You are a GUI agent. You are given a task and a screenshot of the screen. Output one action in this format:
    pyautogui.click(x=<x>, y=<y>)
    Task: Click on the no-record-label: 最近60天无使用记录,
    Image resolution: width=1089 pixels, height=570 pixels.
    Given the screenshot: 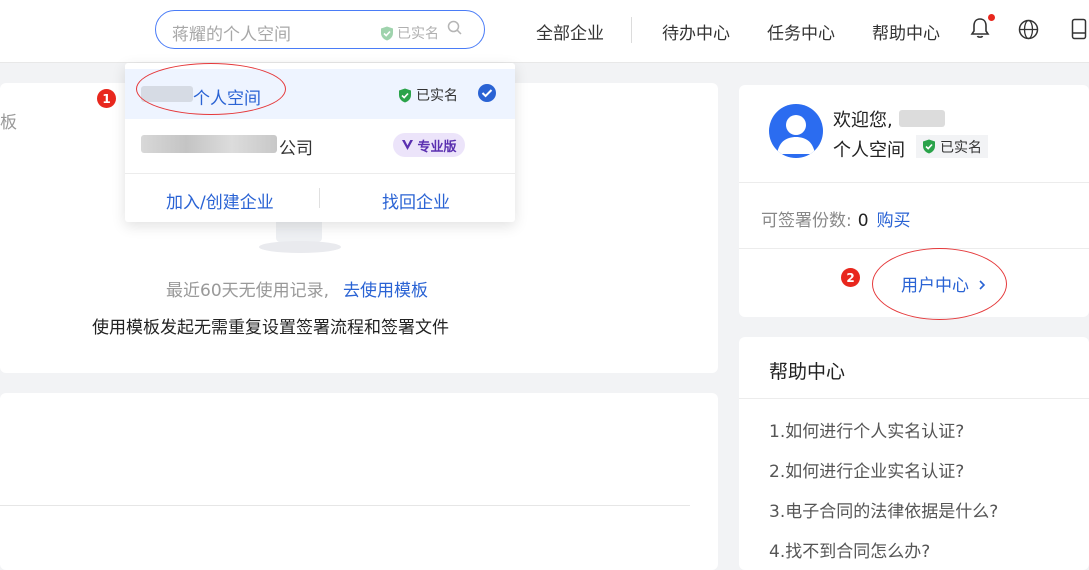 What is the action you would take?
    pyautogui.click(x=248, y=291)
    